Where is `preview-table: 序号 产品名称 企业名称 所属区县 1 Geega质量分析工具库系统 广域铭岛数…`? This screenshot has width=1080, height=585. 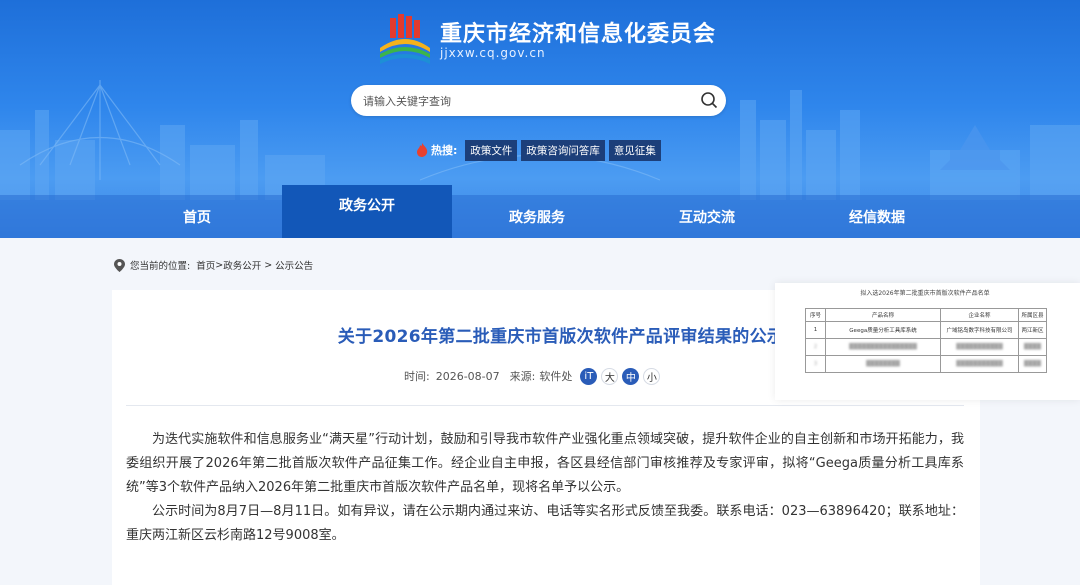 preview-table: 序号 产品名称 企业名称 所属区县 1 Geega质量分析工具库系统 广域铭岛数… is located at coordinates (926, 340).